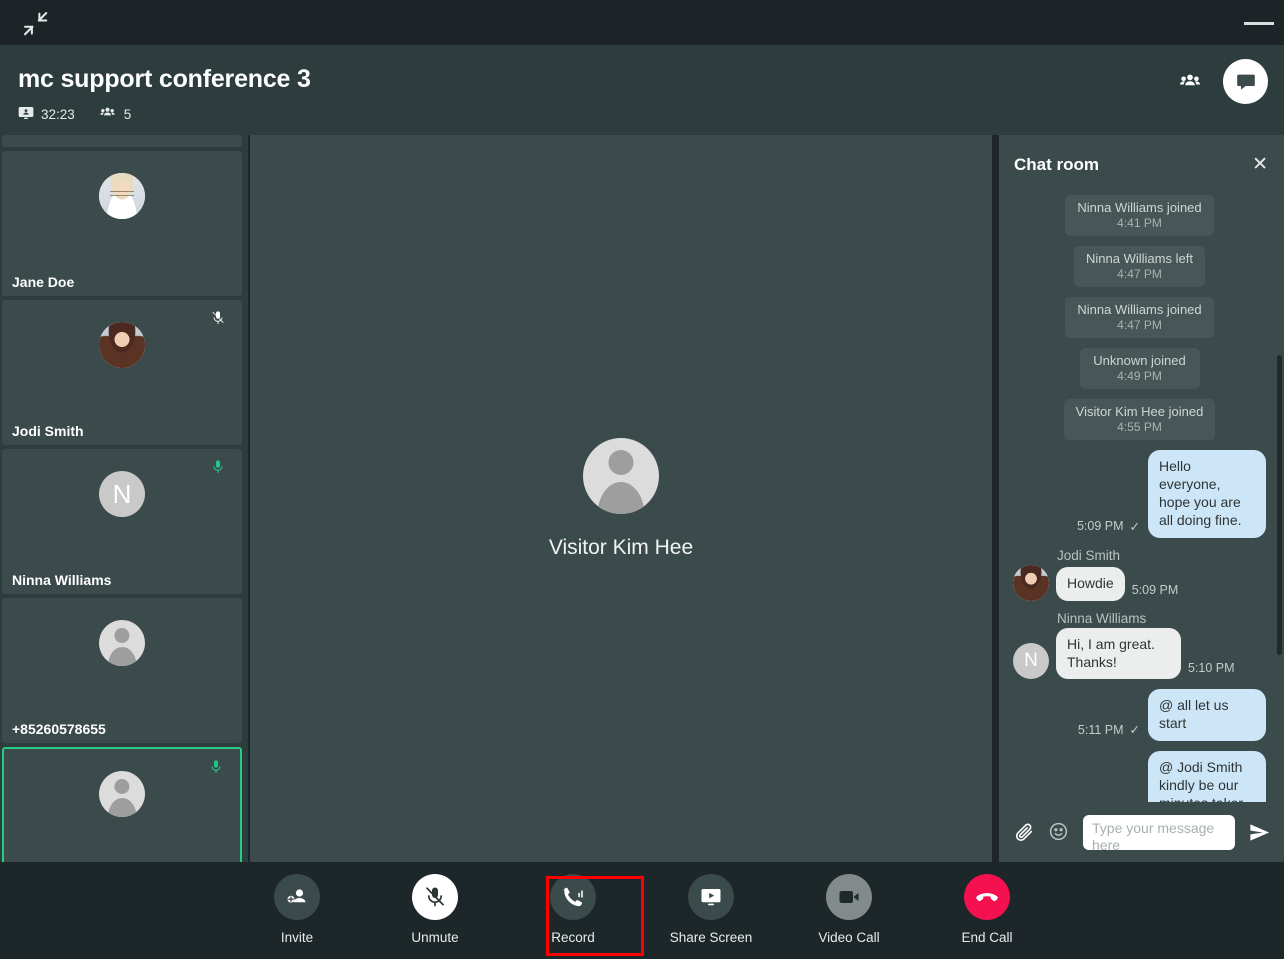  I want to click on message-bubble: Hi, I am great. Thanks!, so click(1118, 653).